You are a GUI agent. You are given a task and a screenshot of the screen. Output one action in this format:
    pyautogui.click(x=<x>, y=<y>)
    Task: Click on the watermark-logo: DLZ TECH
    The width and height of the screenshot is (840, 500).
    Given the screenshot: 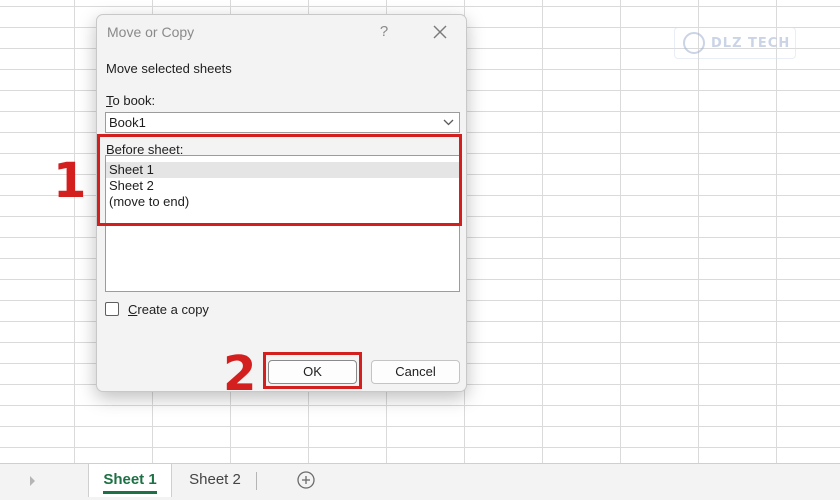 What is the action you would take?
    pyautogui.click(x=735, y=43)
    